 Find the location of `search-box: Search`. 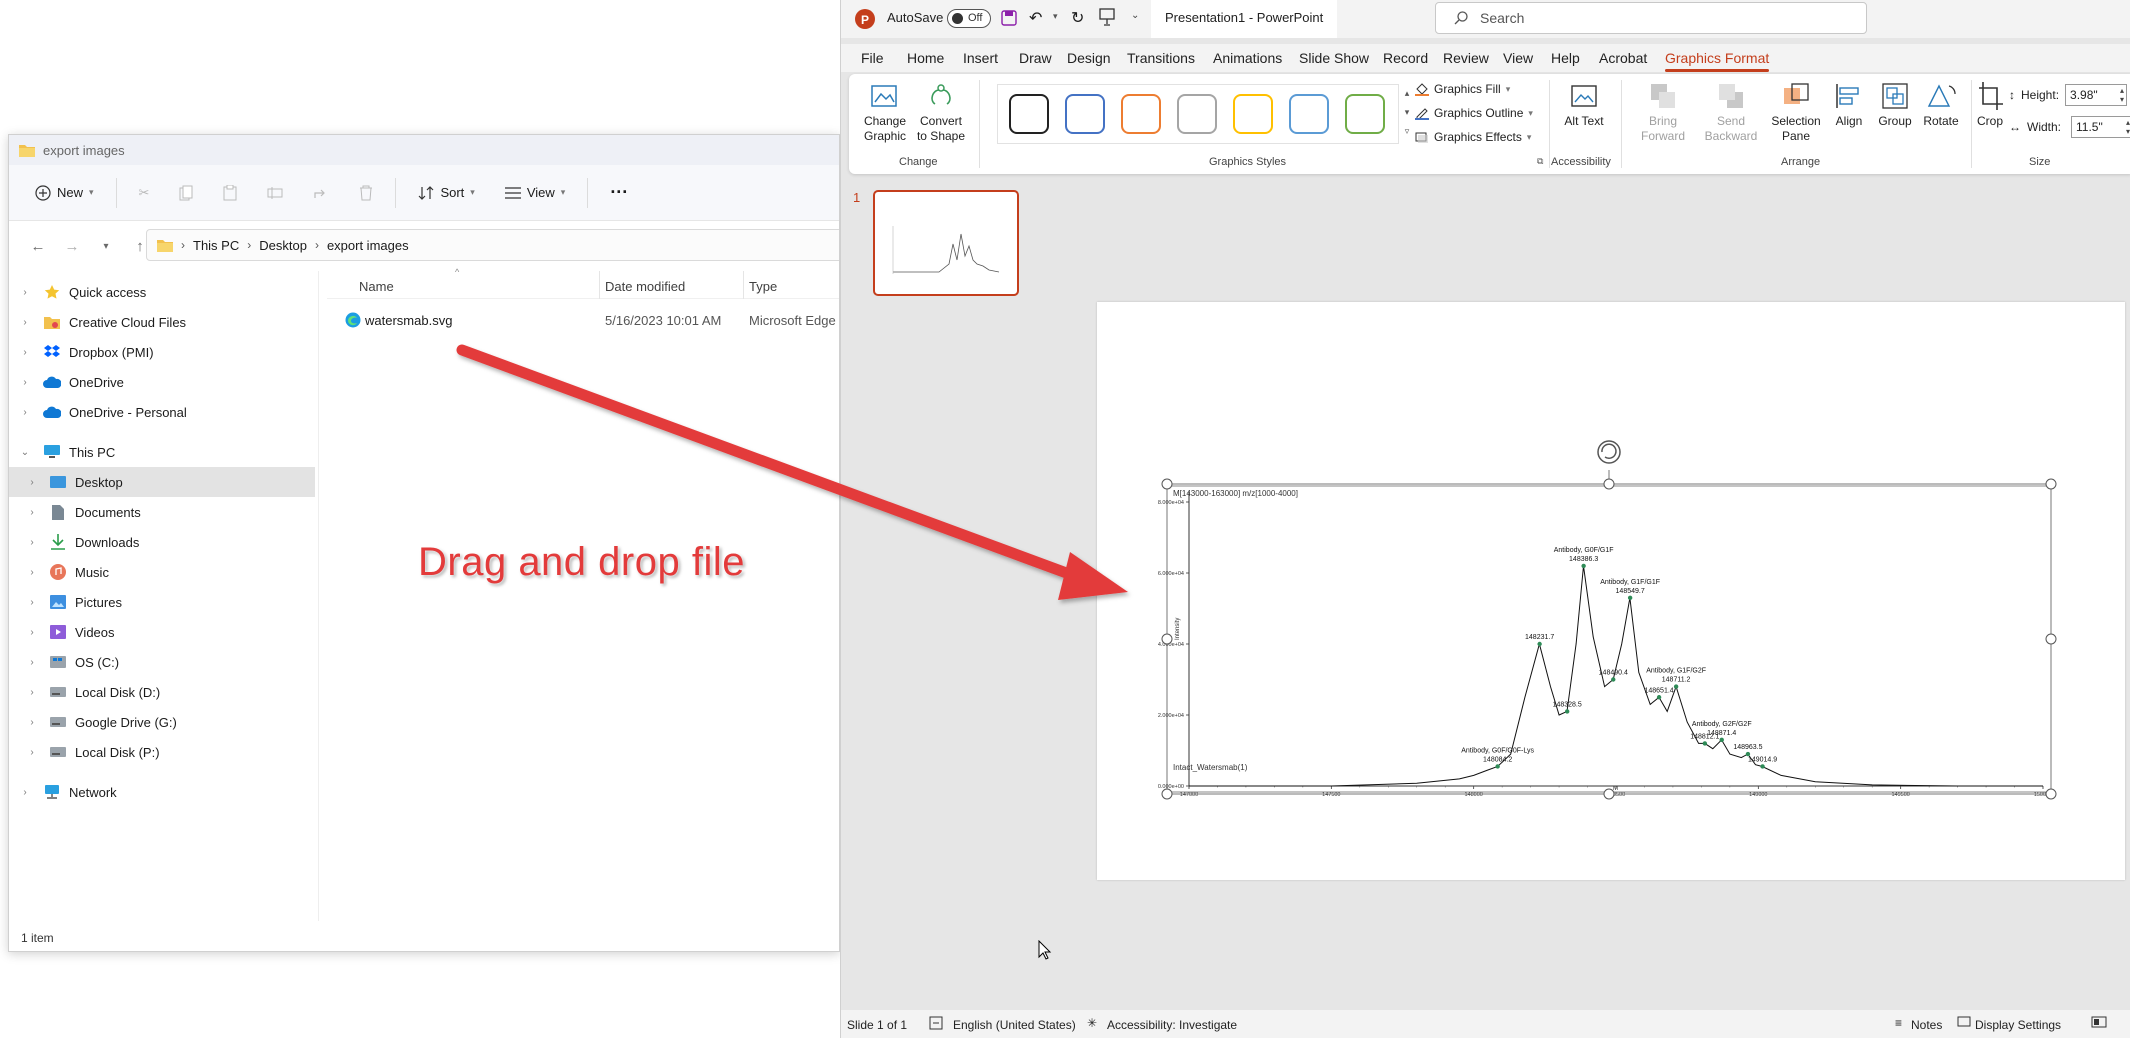

search-box: Search is located at coordinates (1651, 18).